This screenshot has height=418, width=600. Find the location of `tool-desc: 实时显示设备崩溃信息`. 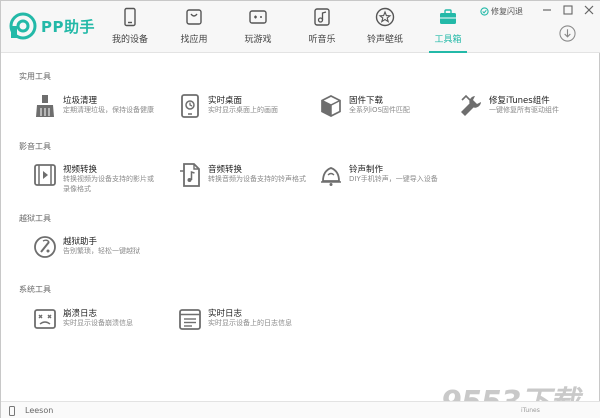

tool-desc: 实时显示设备崩溃信息 is located at coordinates (98, 323).